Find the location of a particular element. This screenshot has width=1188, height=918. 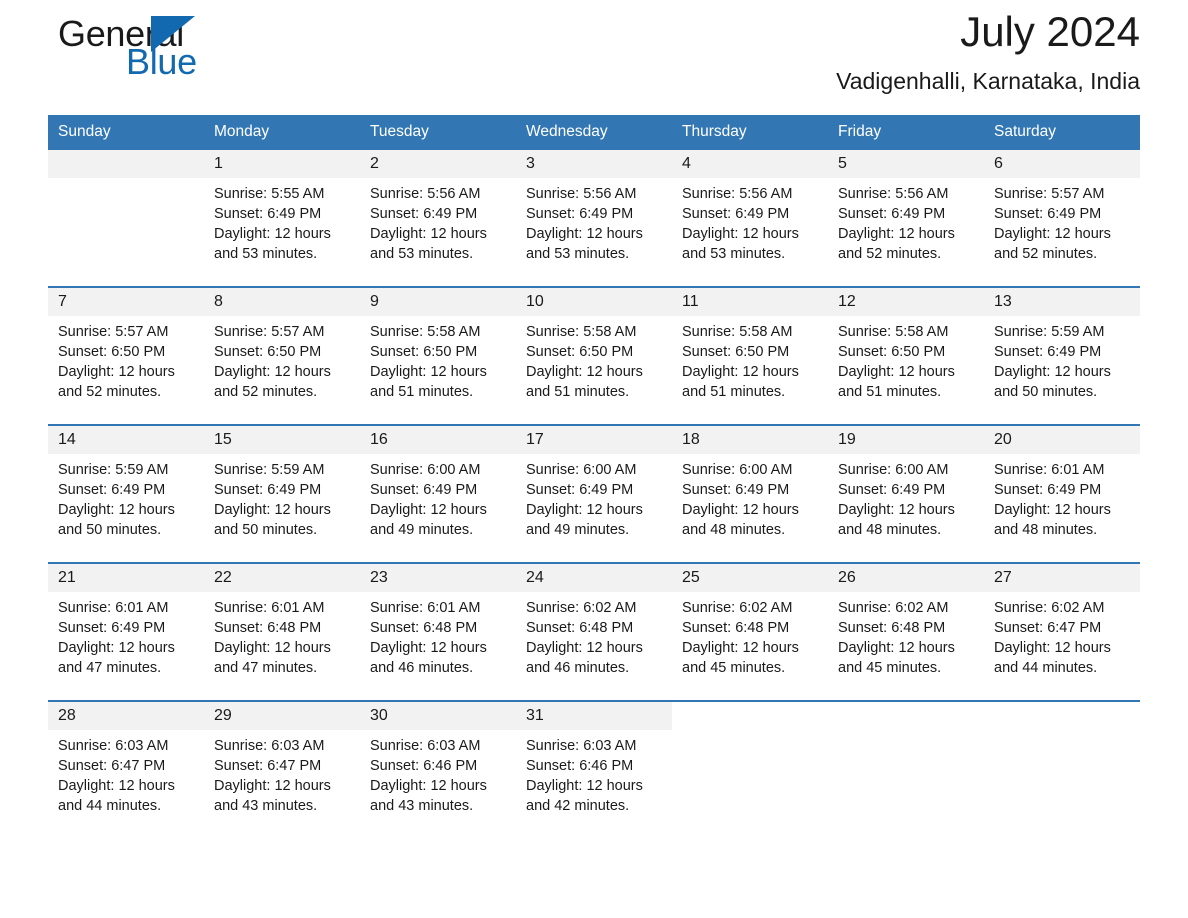

weekday-header-sunday: Sunday is located at coordinates (126, 132).